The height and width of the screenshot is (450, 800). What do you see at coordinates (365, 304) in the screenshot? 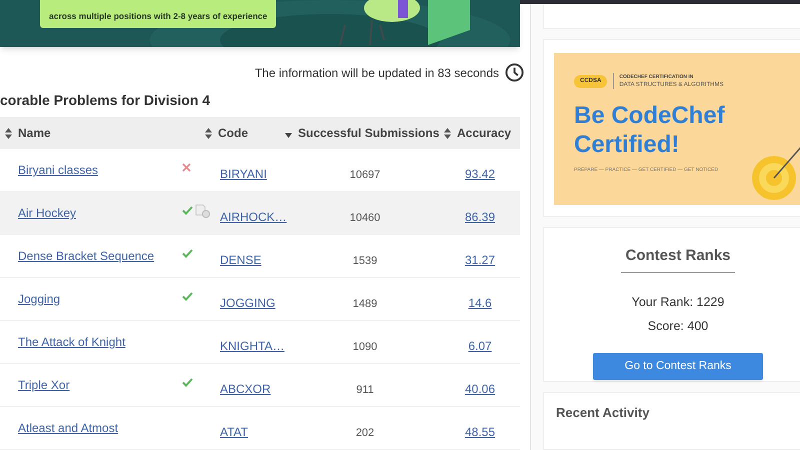
I see `submissions-count: 1489` at bounding box center [365, 304].